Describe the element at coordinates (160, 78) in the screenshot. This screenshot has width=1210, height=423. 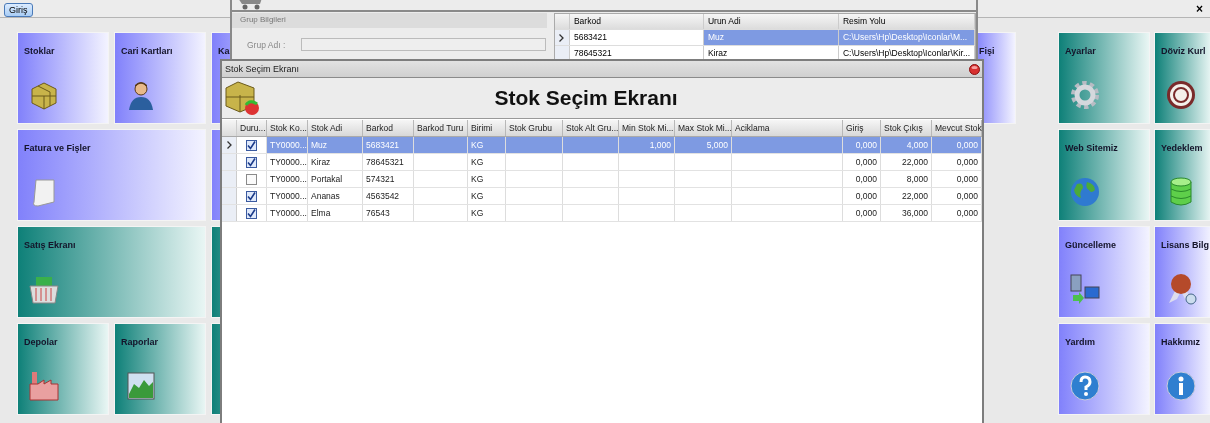
I see `menu-tile: Cari Kartları` at that location.